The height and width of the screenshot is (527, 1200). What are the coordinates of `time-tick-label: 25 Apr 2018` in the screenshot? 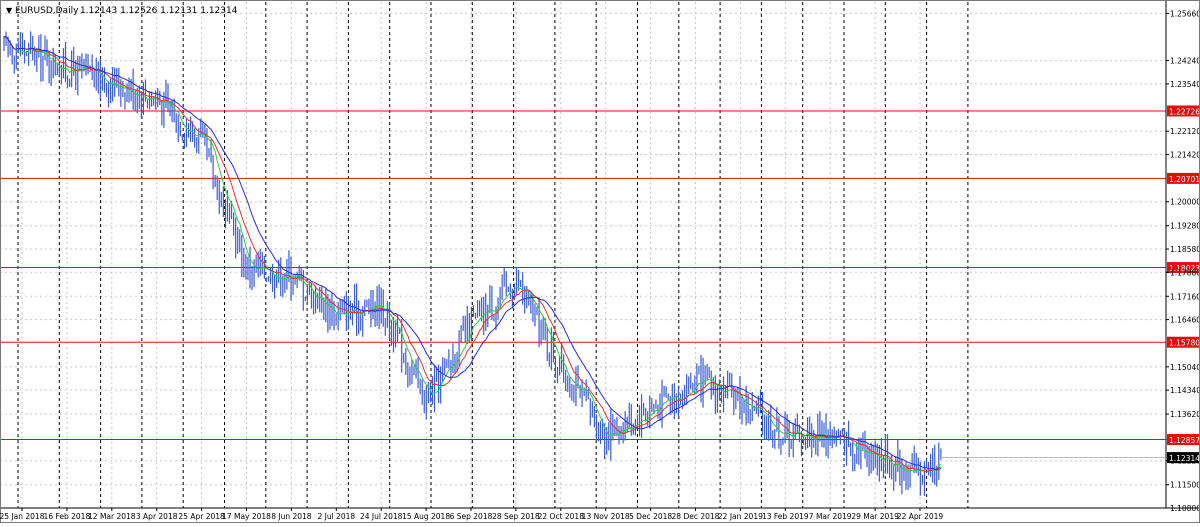 It's located at (201, 516).